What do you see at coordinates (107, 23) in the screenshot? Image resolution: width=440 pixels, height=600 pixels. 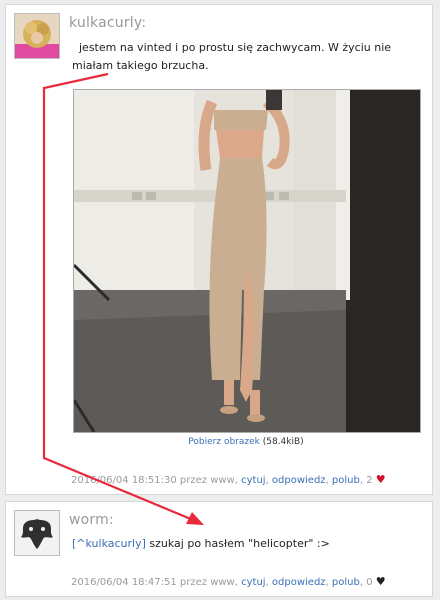 I see `username: kulkacurly:` at bounding box center [107, 23].